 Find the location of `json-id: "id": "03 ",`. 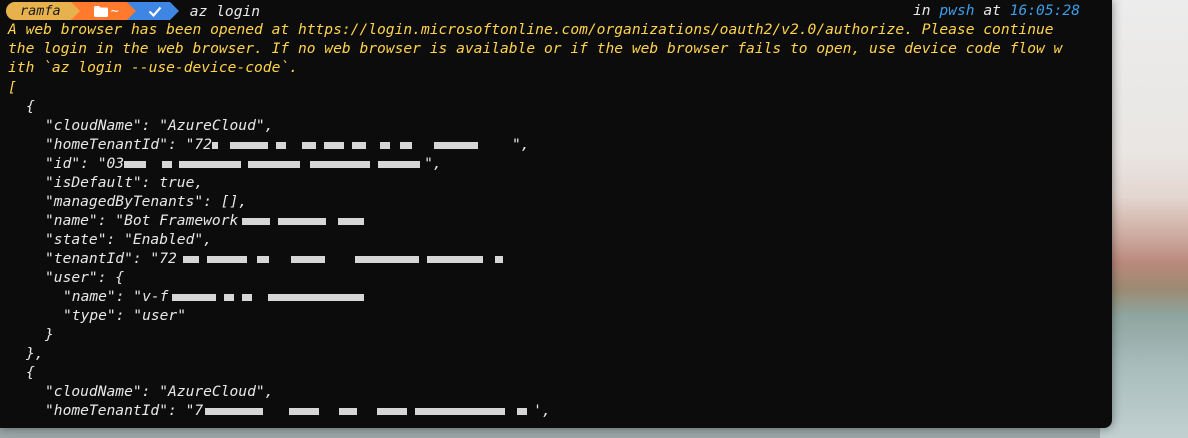

json-id: "id": "03 ", is located at coordinates (243, 163).